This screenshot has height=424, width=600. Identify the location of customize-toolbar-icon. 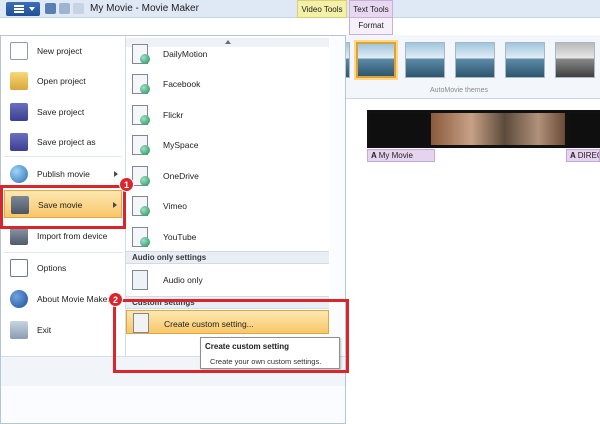
(78, 8).